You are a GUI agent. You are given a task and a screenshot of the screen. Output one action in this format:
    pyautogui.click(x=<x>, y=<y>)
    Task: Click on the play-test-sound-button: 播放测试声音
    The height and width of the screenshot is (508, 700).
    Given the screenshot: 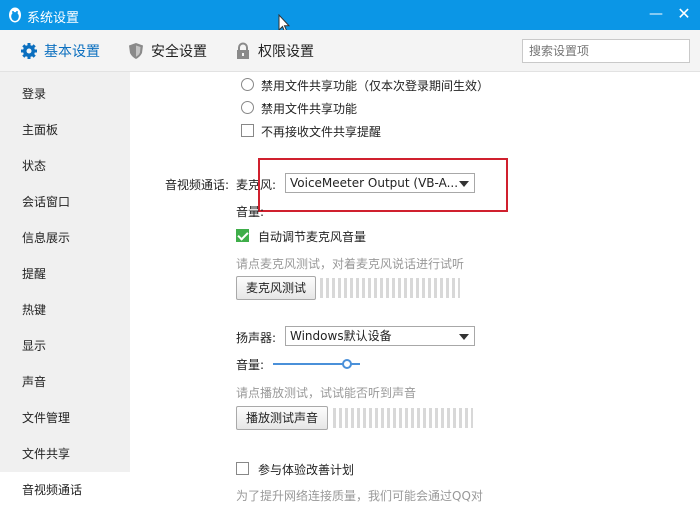 What is the action you would take?
    pyautogui.click(x=282, y=418)
    